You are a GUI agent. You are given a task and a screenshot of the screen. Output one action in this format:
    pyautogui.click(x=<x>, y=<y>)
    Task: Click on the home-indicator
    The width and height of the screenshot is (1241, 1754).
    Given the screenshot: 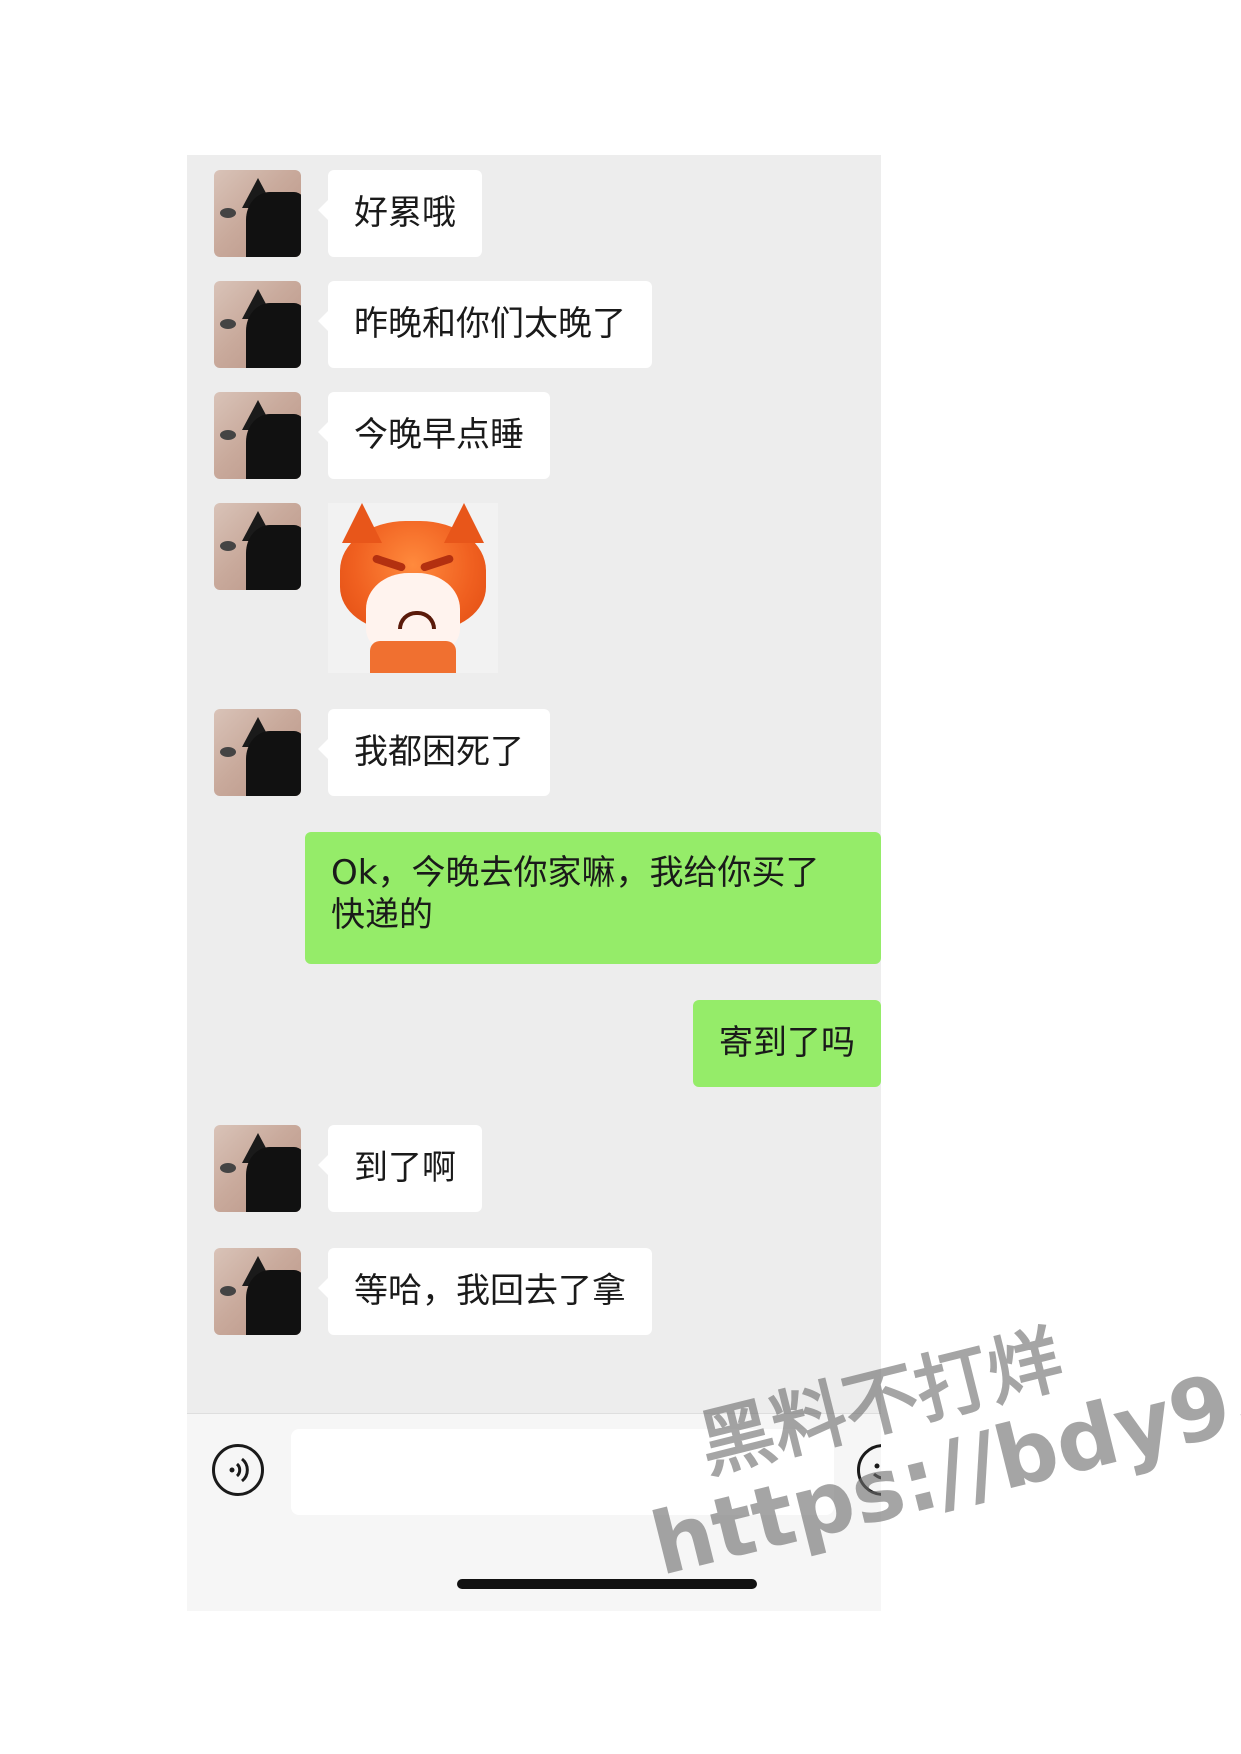 What is the action you would take?
    pyautogui.click(x=607, y=1584)
    